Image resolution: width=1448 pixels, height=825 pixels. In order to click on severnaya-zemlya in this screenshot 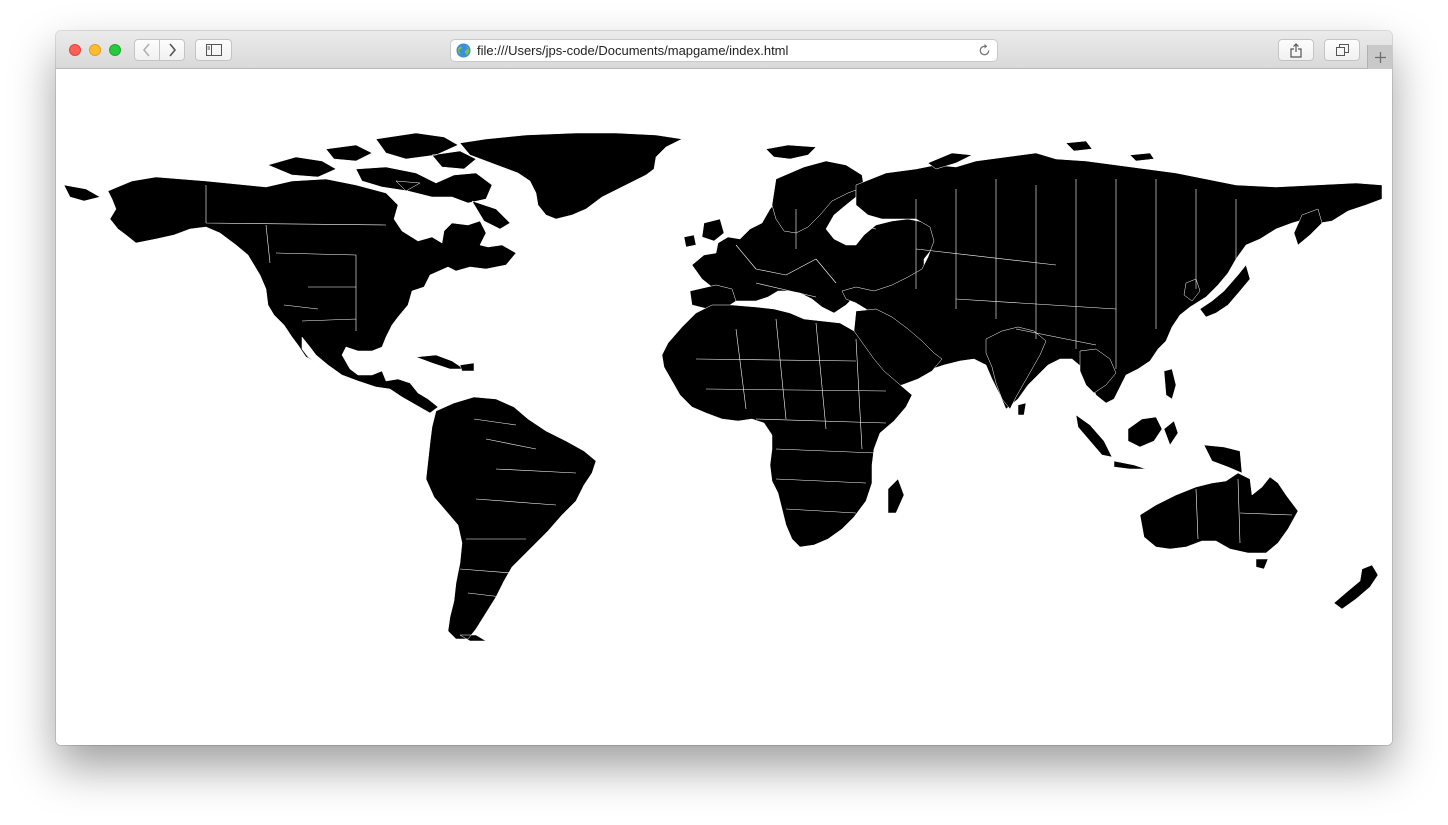, I will do `click(1142, 157)`.